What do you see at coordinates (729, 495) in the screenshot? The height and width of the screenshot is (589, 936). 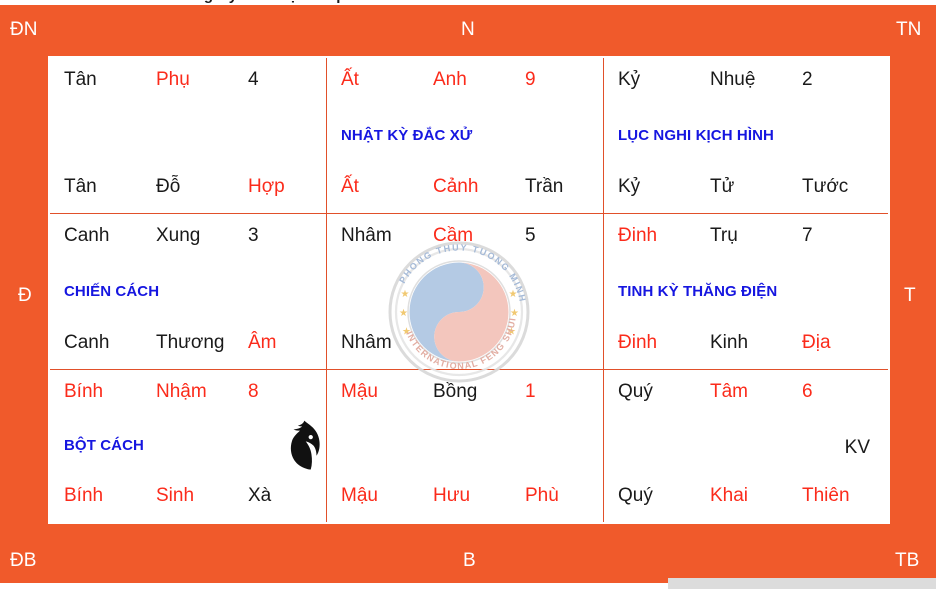 I see `palace-bottom-field-2: Khai` at bounding box center [729, 495].